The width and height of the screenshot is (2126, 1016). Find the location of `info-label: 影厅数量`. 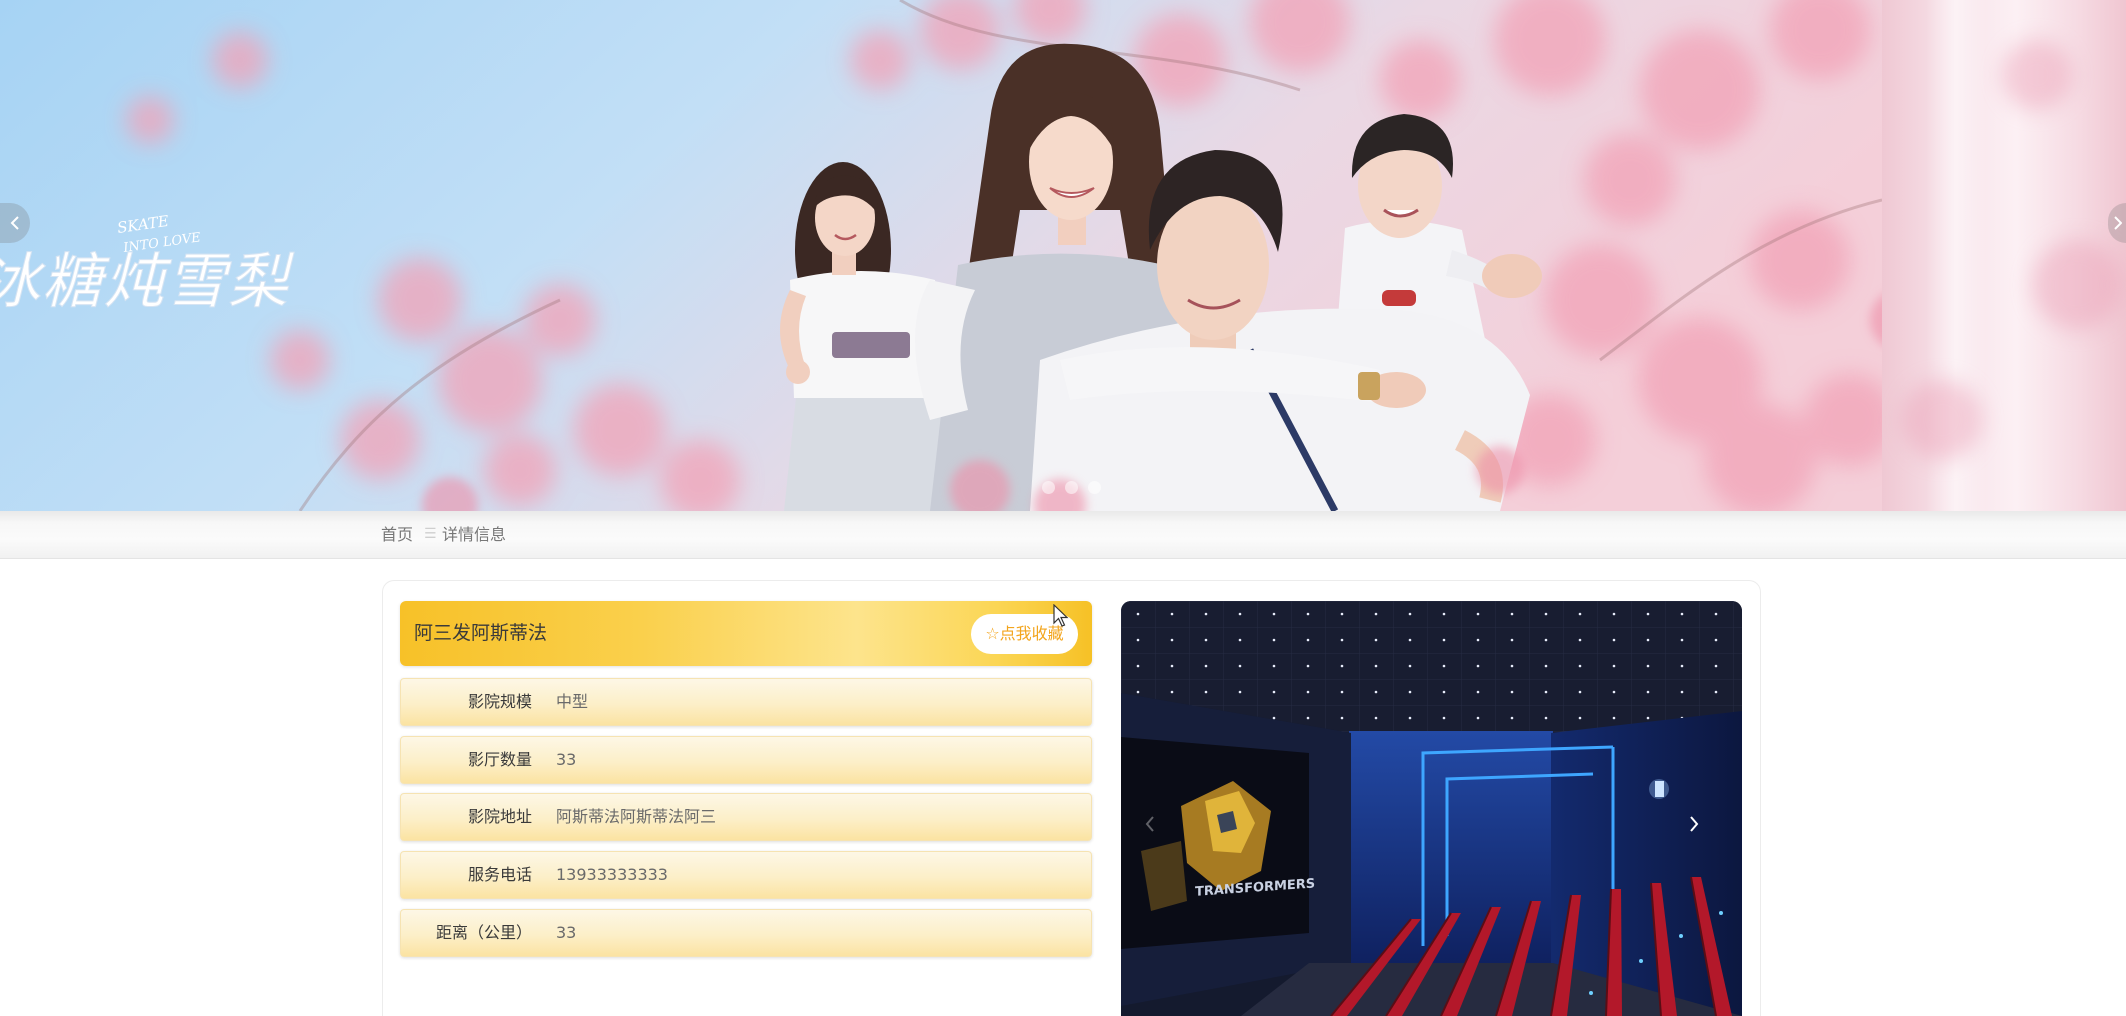

info-label: 影厅数量 is located at coordinates (499, 759).